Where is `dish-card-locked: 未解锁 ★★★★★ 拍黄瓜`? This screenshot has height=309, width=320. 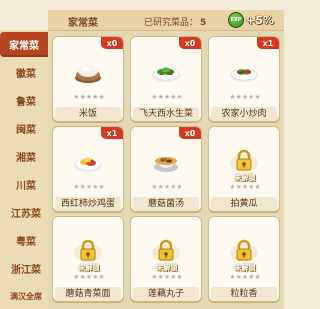 dish-card-locked: 未解锁 ★★★★★ 拍黄瓜 is located at coordinates (244, 169).